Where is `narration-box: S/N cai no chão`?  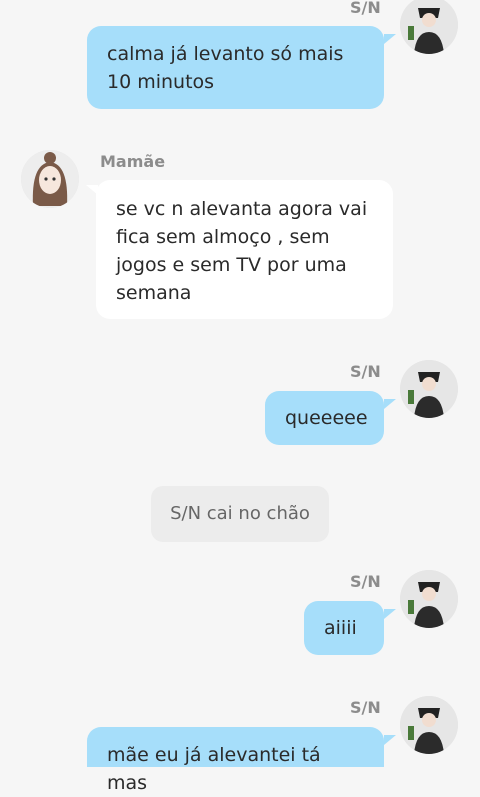 narration-box: S/N cai no chão is located at coordinates (240, 514).